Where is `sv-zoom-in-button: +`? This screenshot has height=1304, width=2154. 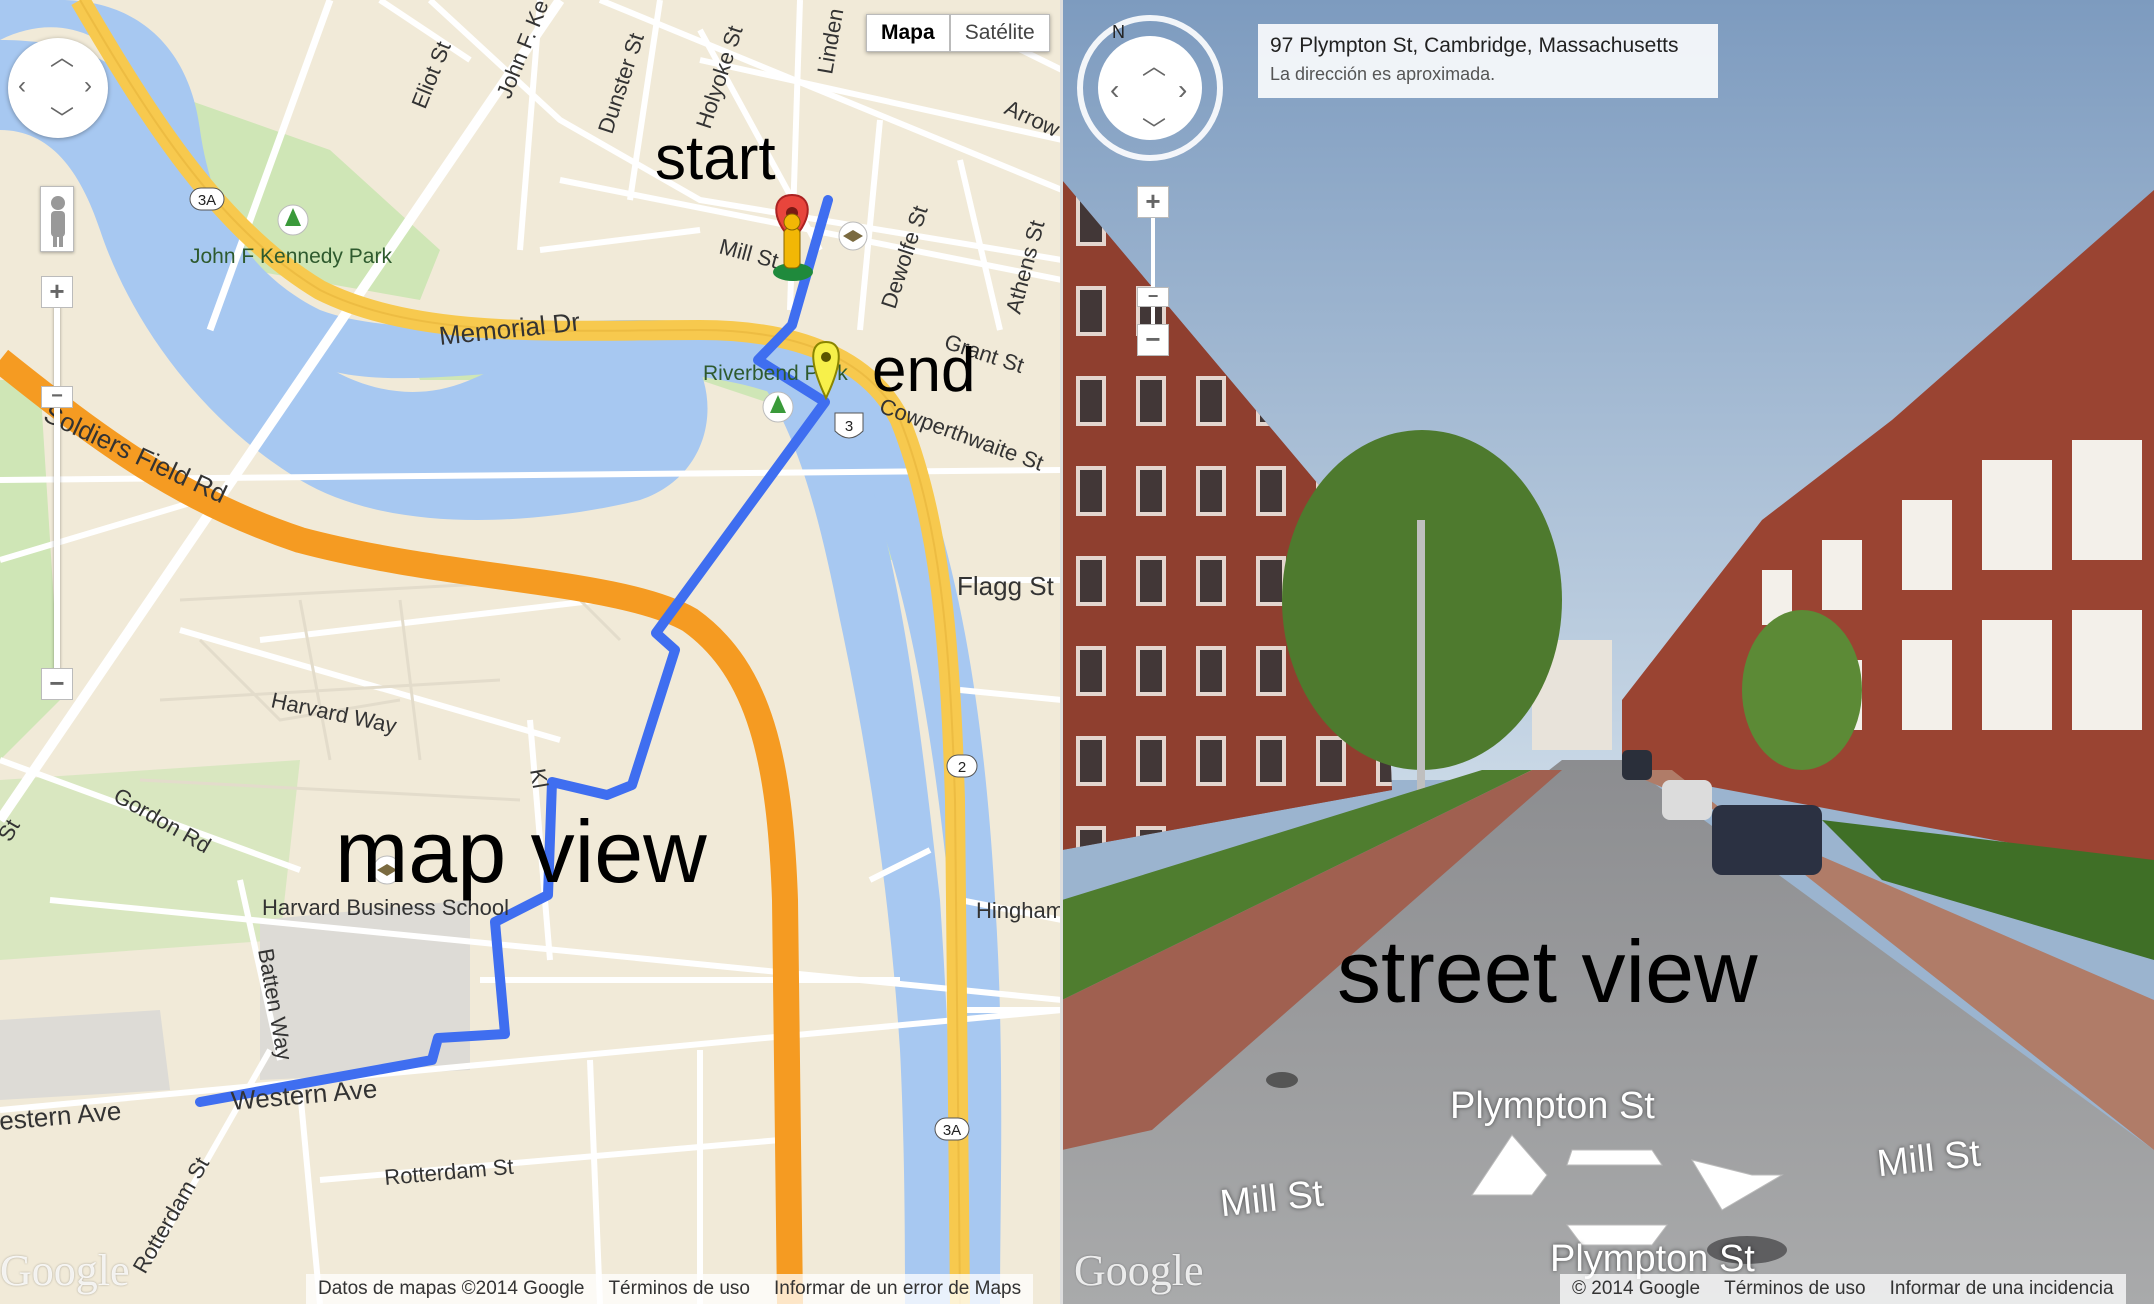
sv-zoom-in-button: + is located at coordinates (1153, 202).